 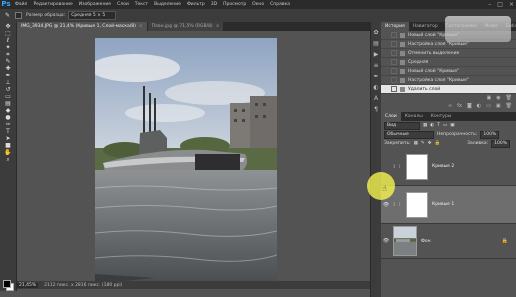 What do you see at coordinates (425, 125) in the screenshot?
I see `image-filter-icon: ▦` at bounding box center [425, 125].